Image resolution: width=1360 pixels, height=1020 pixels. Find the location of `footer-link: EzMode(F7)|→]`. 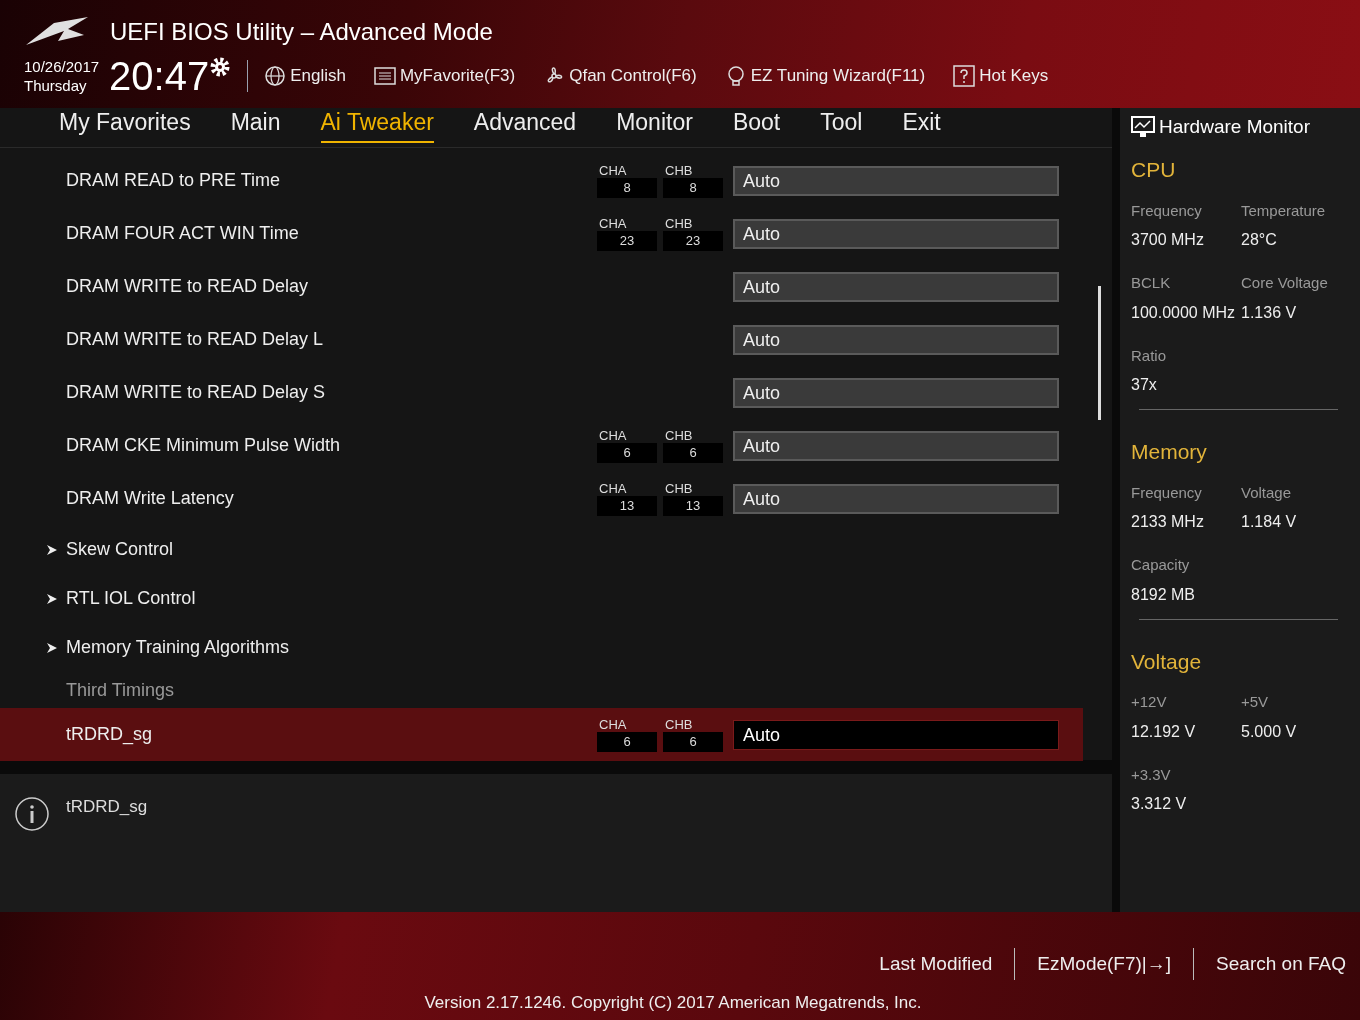

footer-link: EzMode(F7)|→] is located at coordinates (1104, 964).